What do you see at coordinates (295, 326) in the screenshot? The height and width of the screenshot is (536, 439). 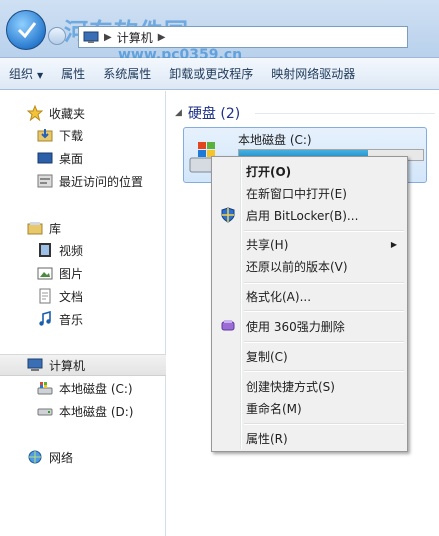 I see `menu-item-label: 使用 360强力删除` at bounding box center [295, 326].